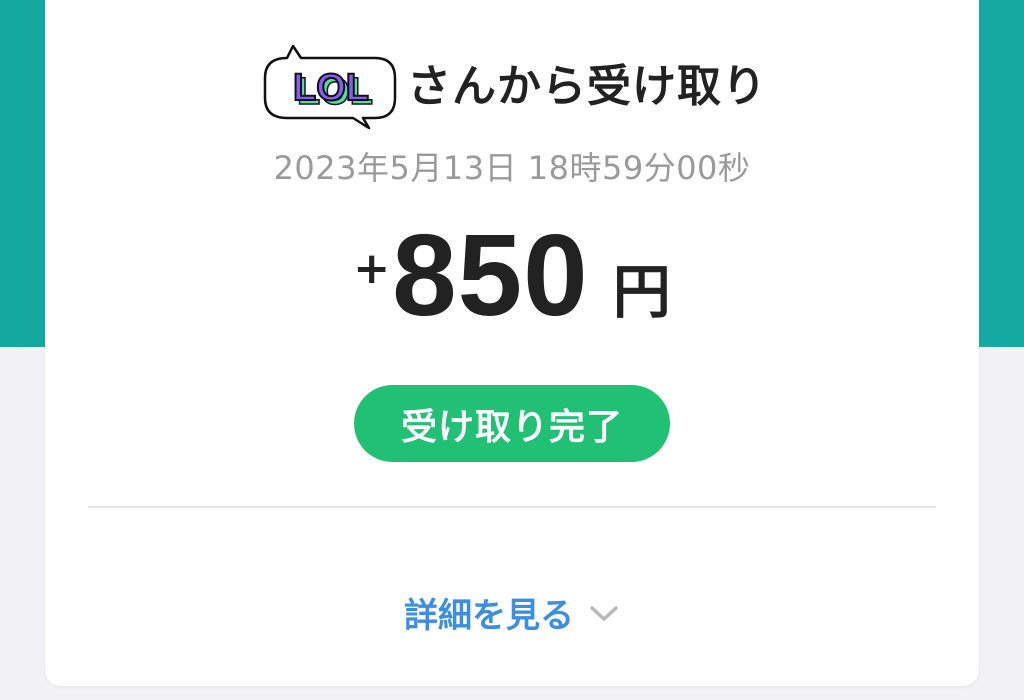 This screenshot has width=1024, height=700. I want to click on amount-value: 850, so click(490, 275).